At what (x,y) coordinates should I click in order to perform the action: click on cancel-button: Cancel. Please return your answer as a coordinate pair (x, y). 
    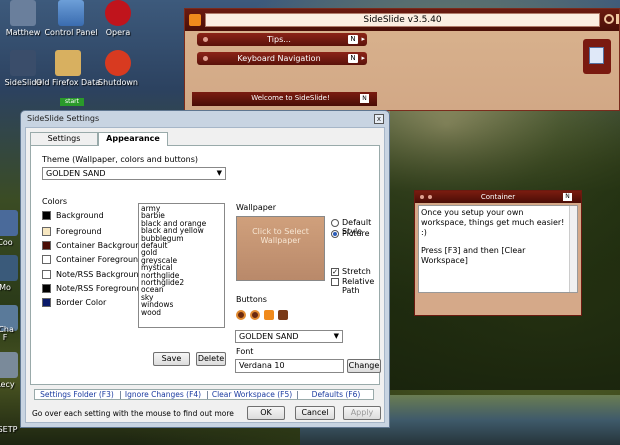
    Looking at the image, I should click on (315, 413).